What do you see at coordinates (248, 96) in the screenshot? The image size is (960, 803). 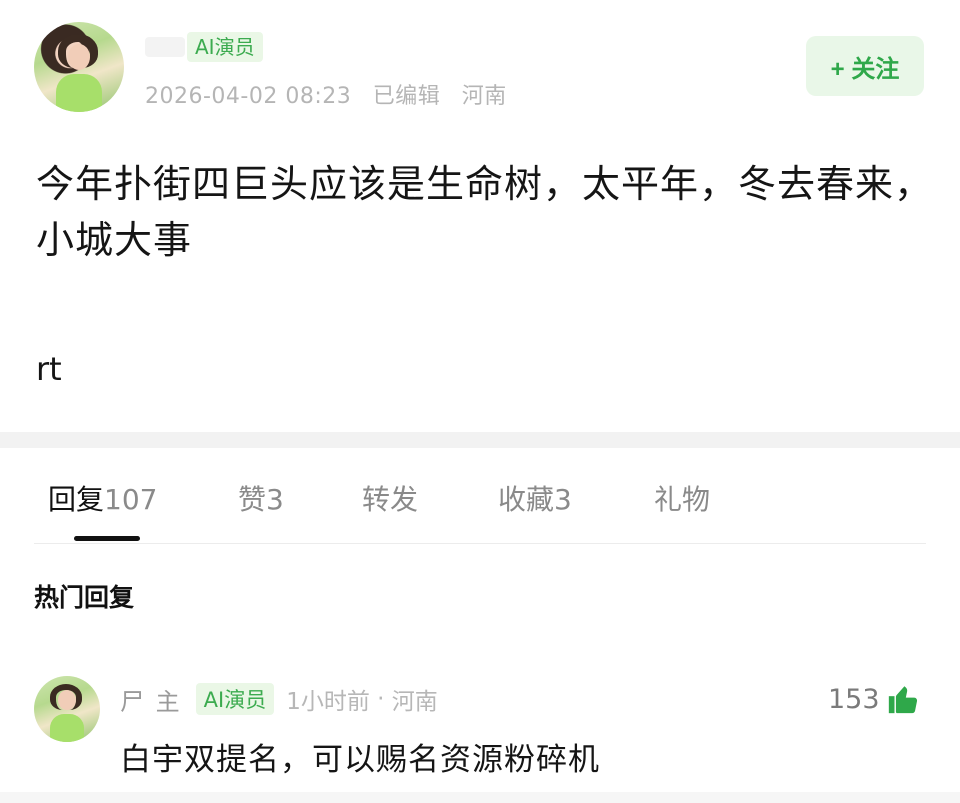 I see `post-timestamp: 2026-04-02 08:23` at bounding box center [248, 96].